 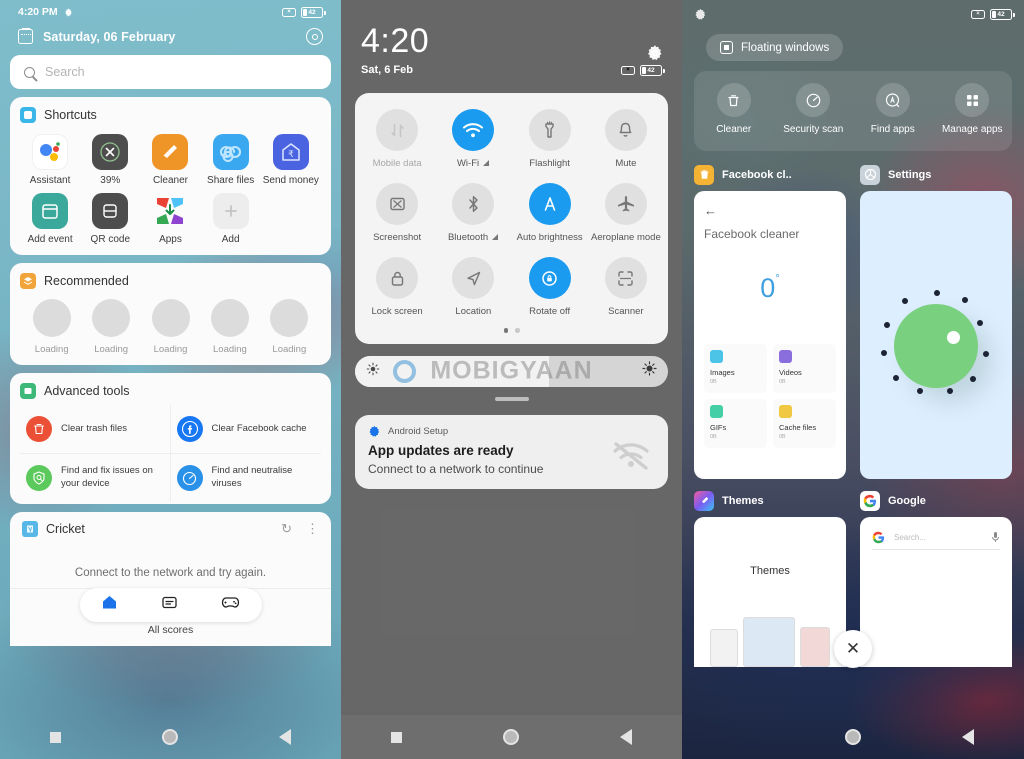 I want to click on cricket-footer: All scores, so click(x=170, y=630).